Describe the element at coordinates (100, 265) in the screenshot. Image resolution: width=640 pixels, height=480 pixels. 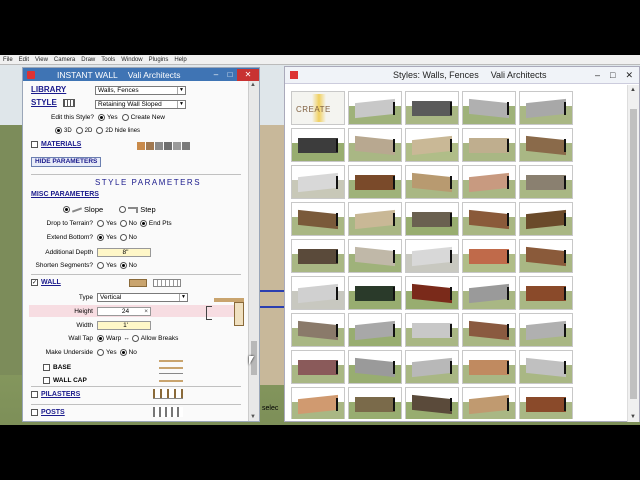
I see `shorten-yes-radio` at that location.